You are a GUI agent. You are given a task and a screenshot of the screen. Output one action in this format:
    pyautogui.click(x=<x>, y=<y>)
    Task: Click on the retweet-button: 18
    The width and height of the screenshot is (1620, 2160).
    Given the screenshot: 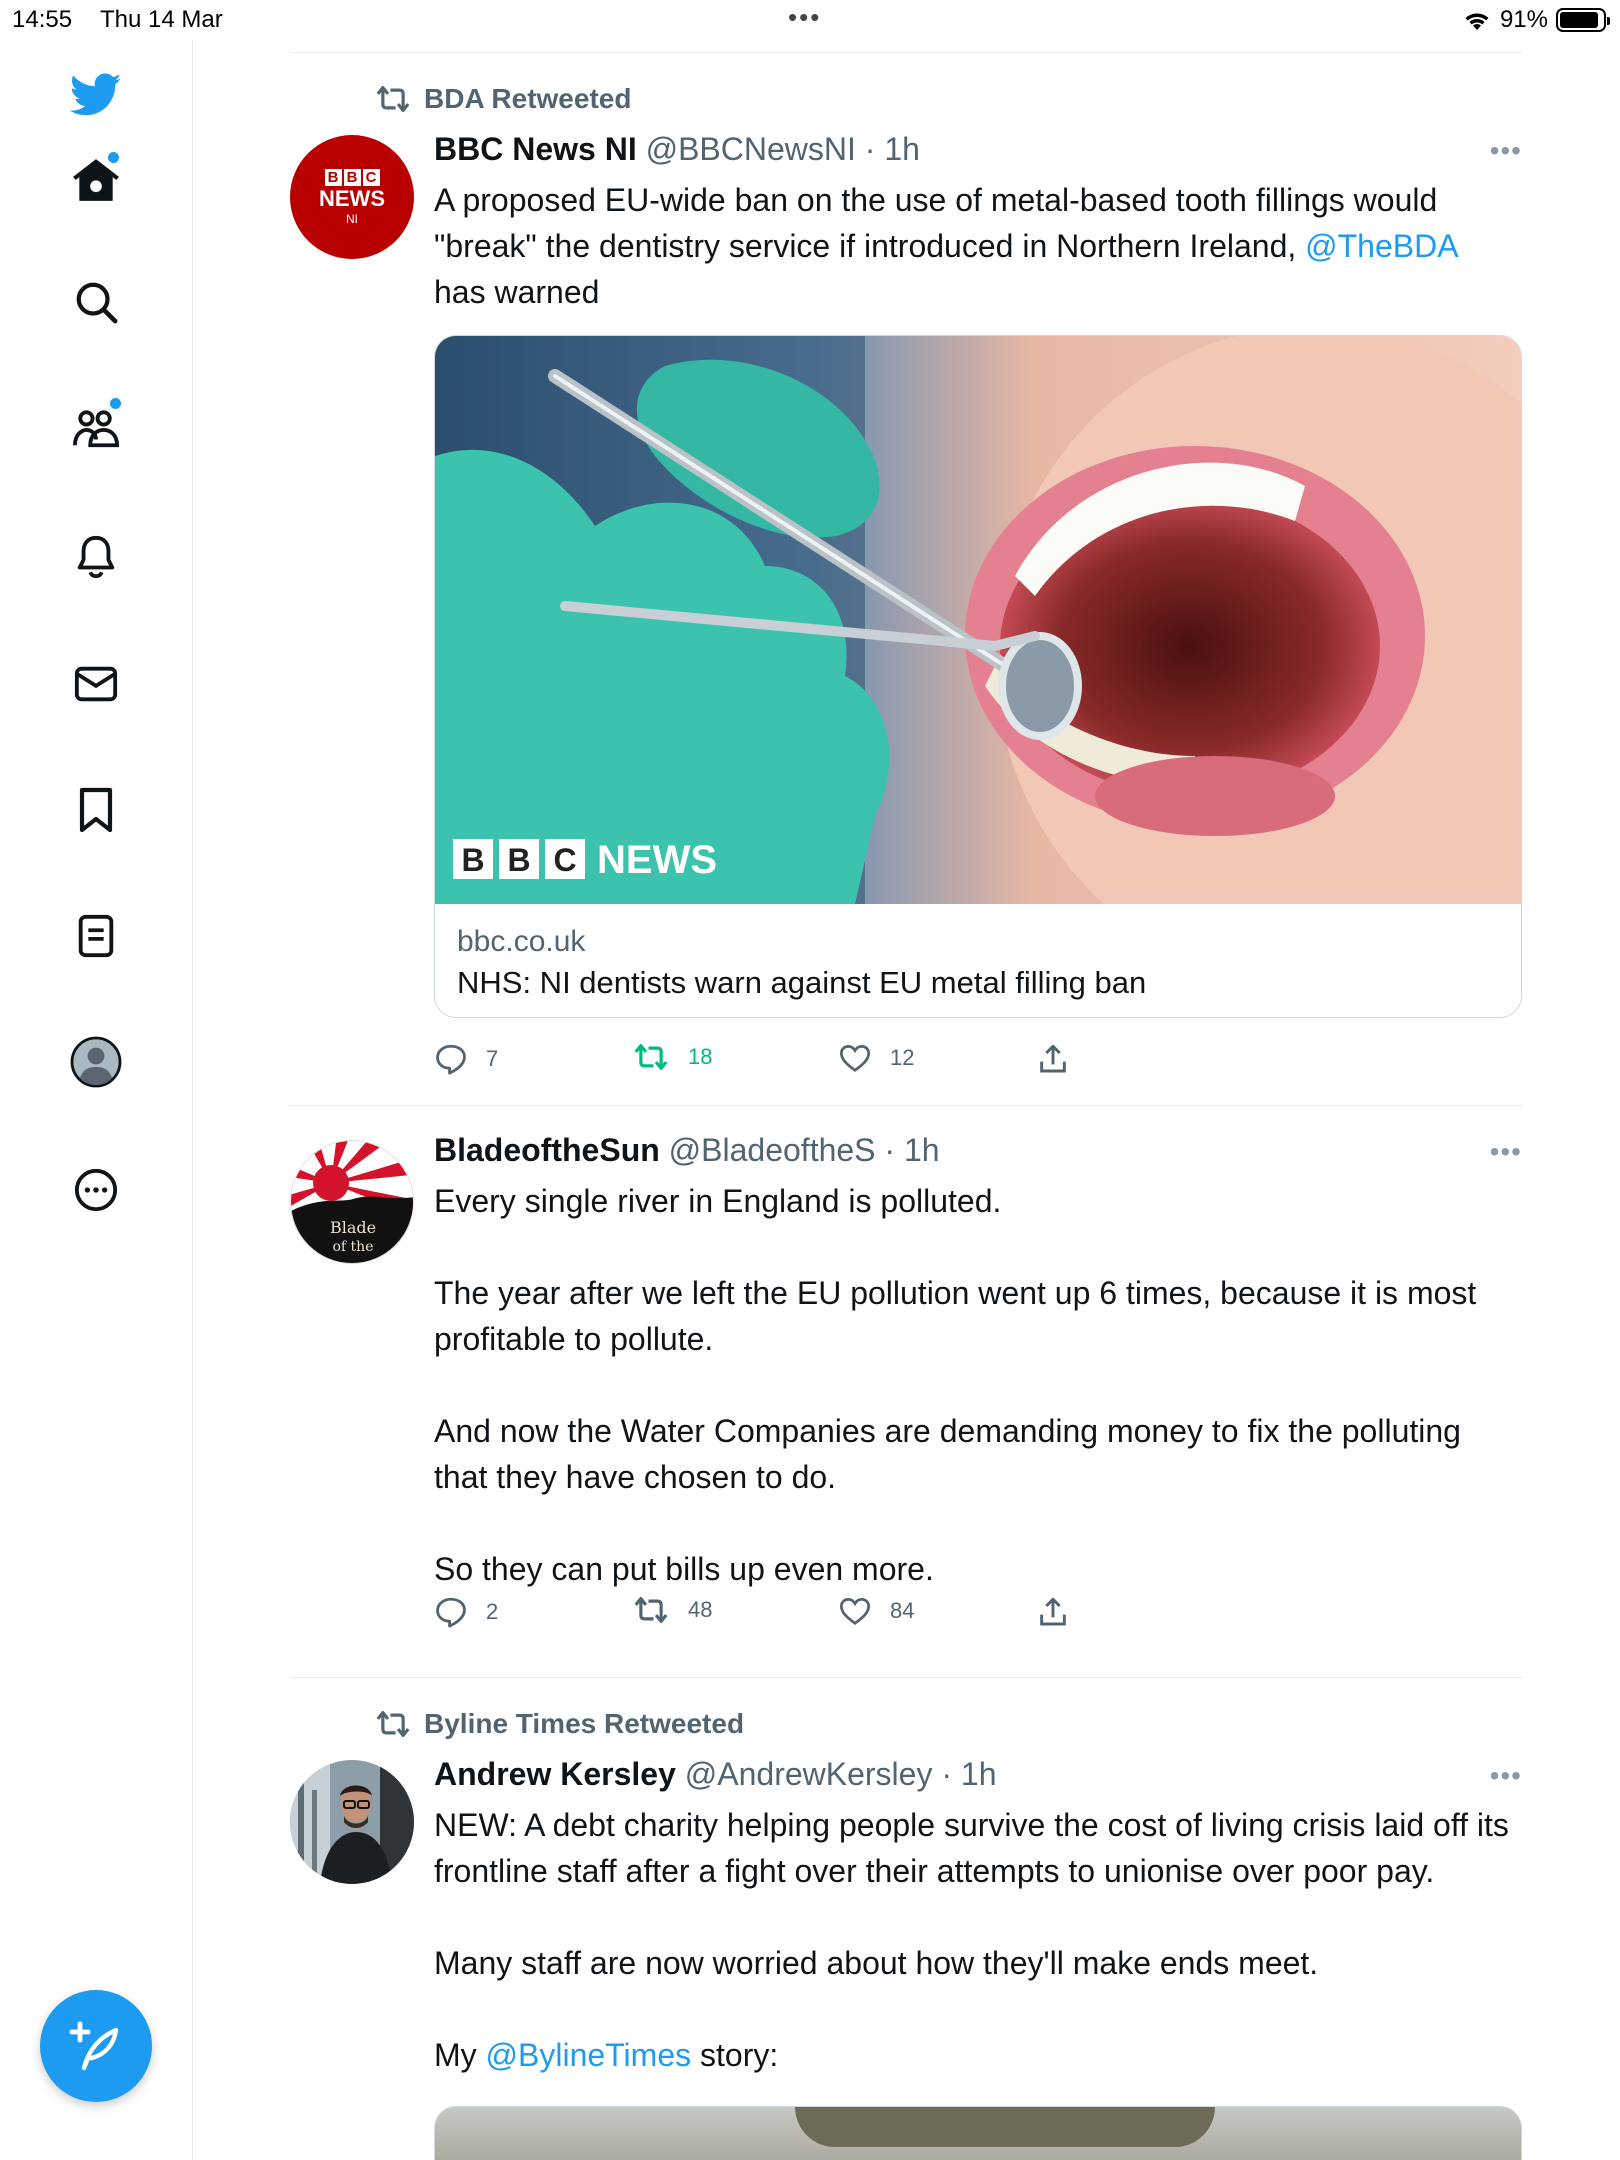 What is the action you would take?
    pyautogui.click(x=672, y=1057)
    